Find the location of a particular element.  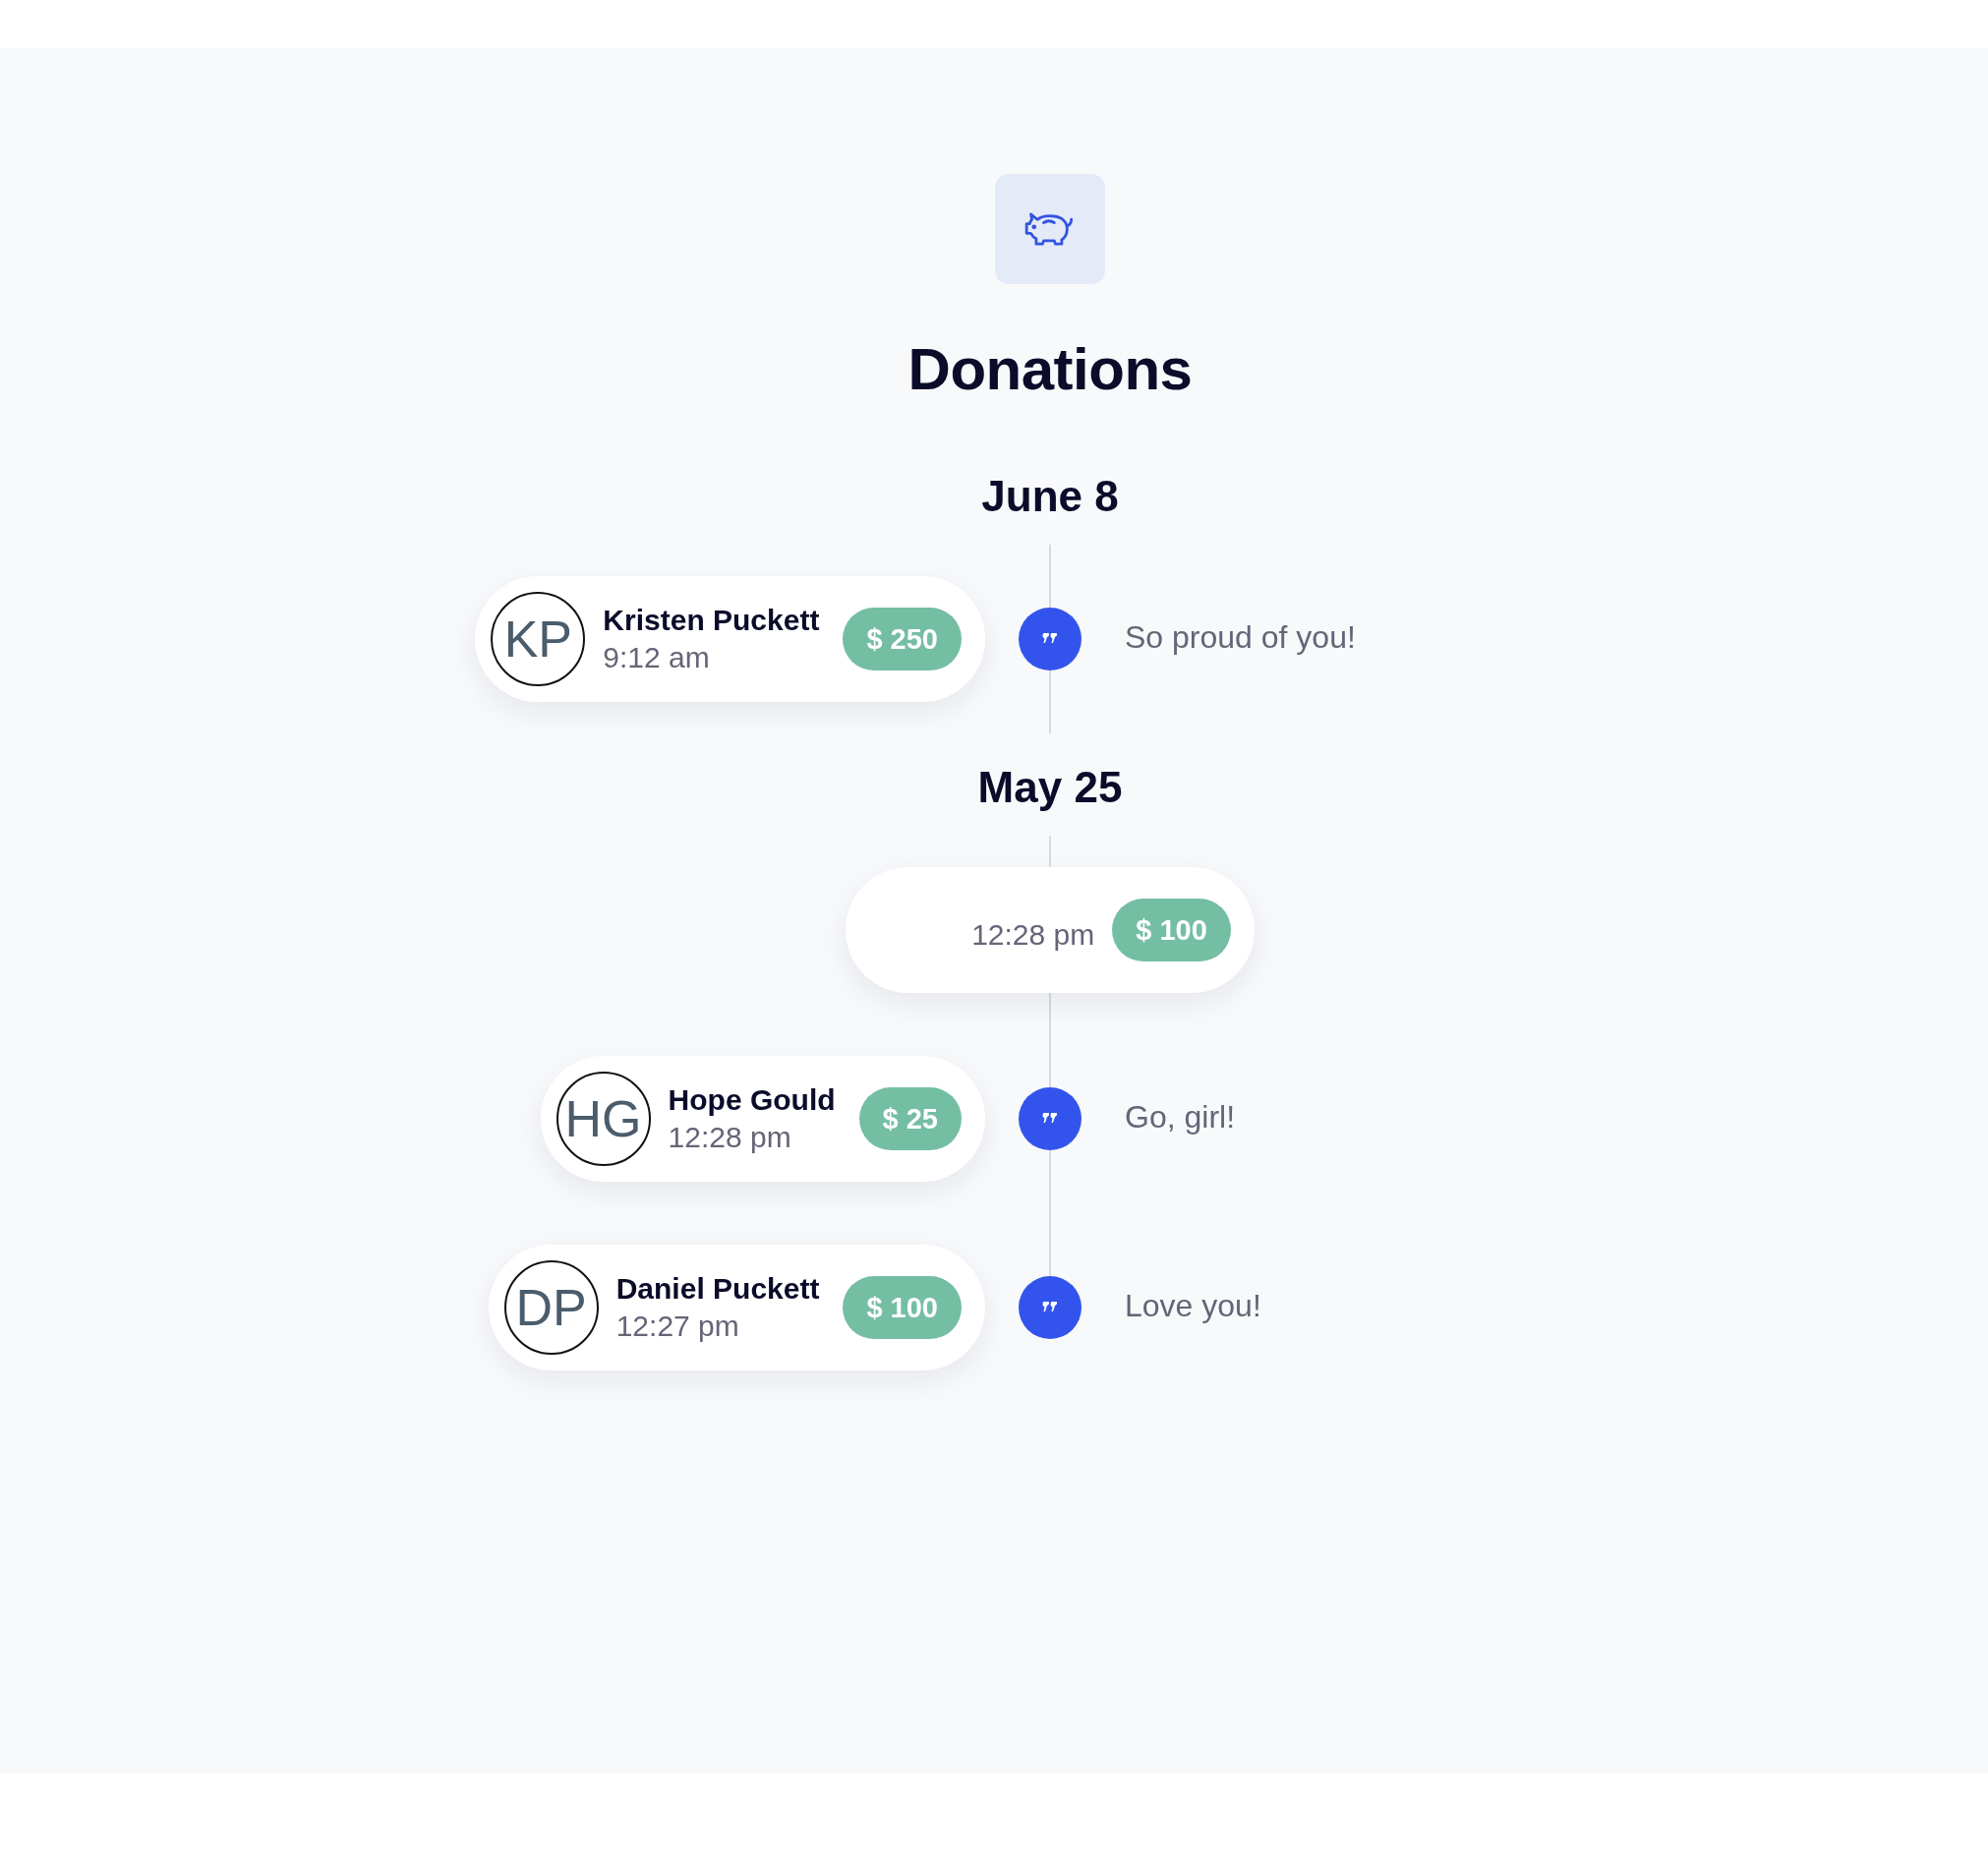

donation-message: So proud of you! is located at coordinates (1240, 637).